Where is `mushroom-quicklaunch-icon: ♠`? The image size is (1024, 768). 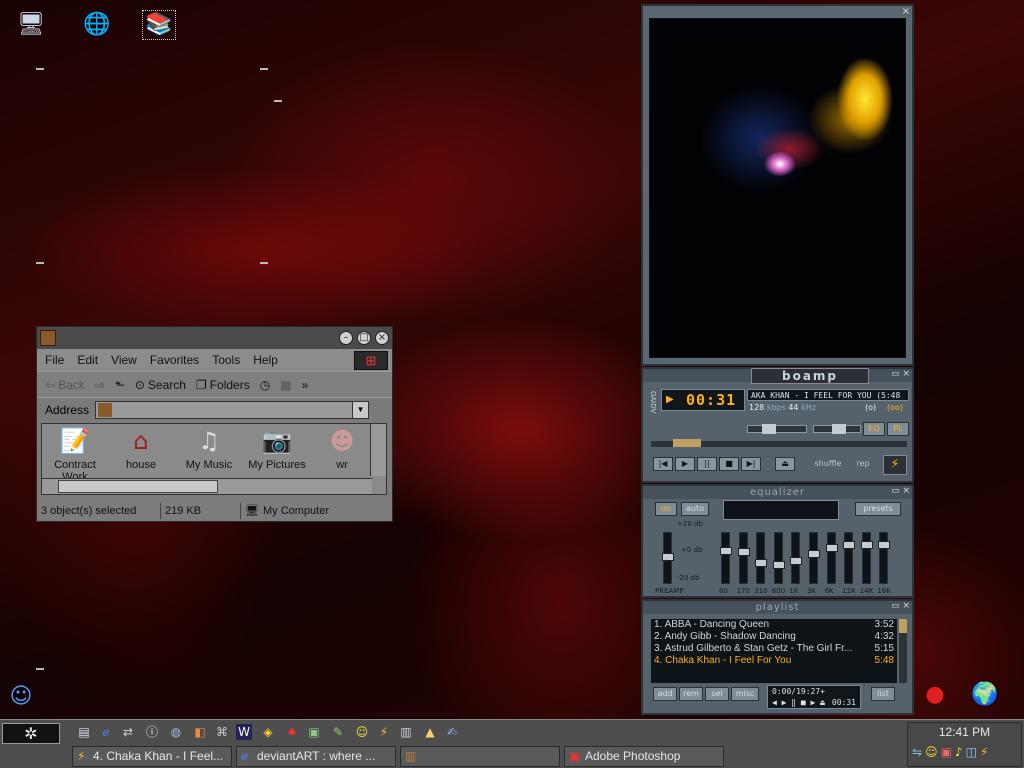
mushroom-quicklaunch-icon: ♠ is located at coordinates (292, 732).